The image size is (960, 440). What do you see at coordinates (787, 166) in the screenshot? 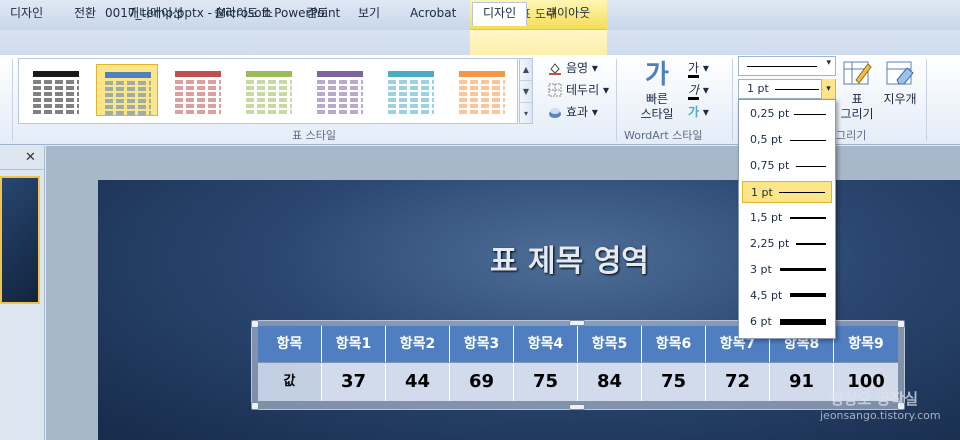
I see `pen-weight-option: 0,75 pt` at bounding box center [787, 166].